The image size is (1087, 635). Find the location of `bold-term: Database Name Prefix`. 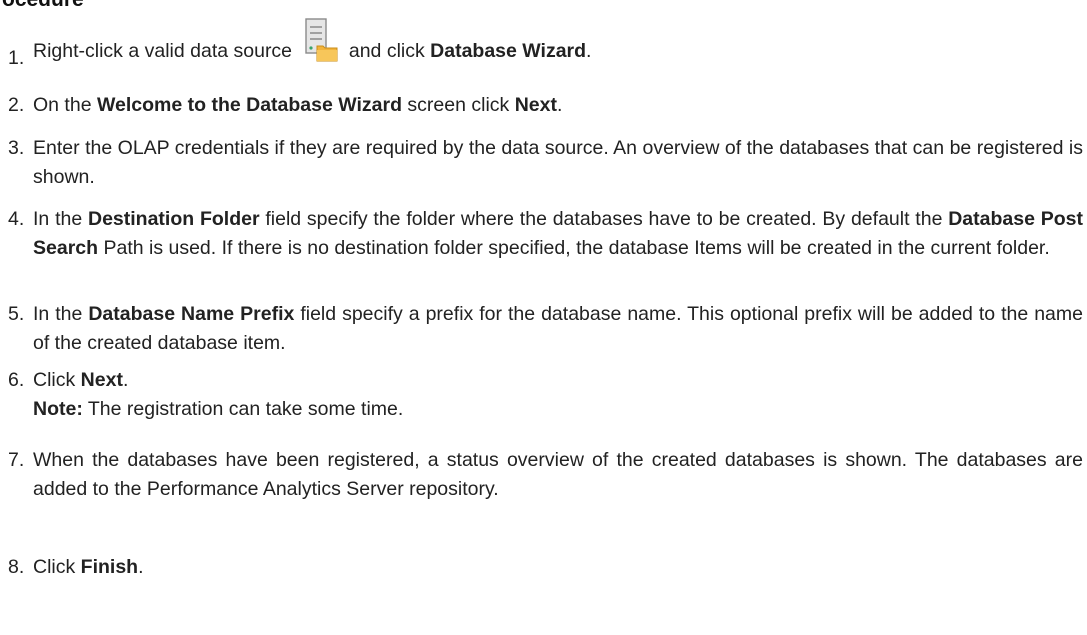

bold-term: Database Name Prefix is located at coordinates (191, 314).